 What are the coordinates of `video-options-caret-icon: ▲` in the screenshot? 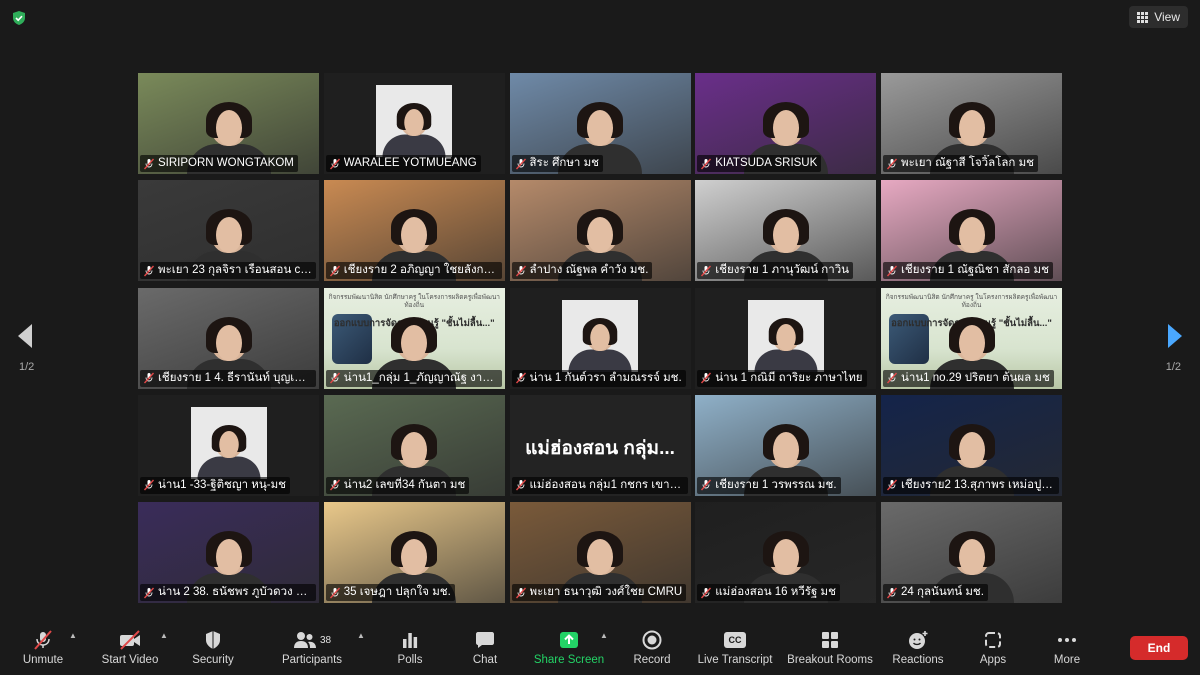 It's located at (164, 635).